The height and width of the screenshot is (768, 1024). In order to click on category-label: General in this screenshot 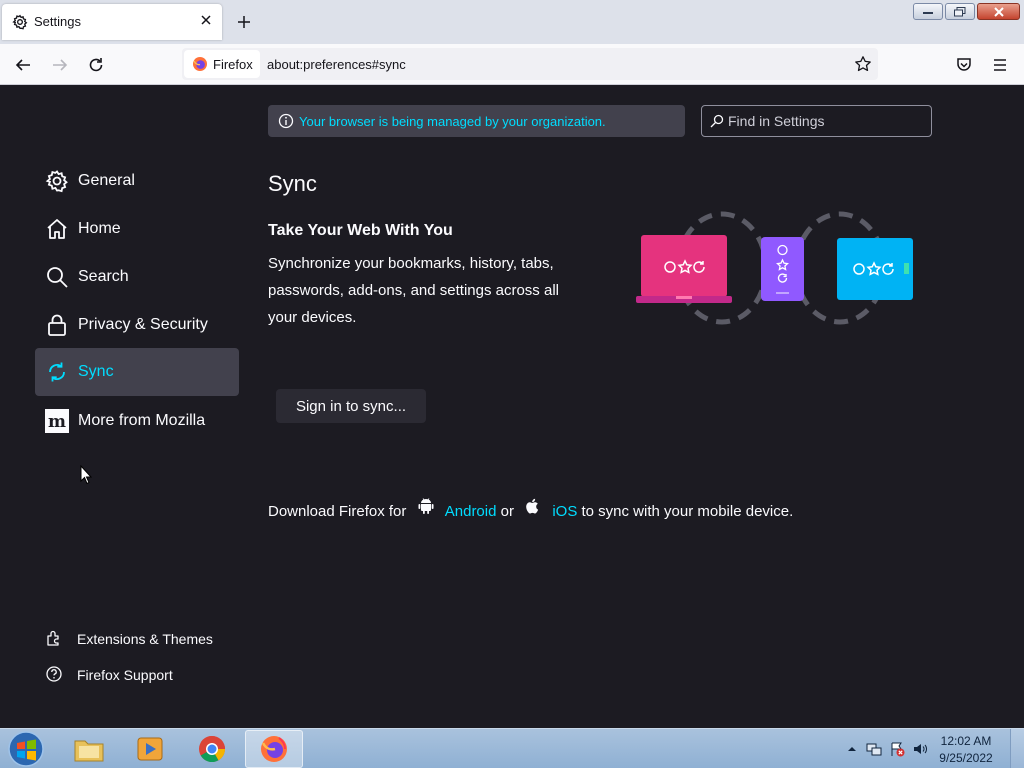, I will do `click(106, 180)`.